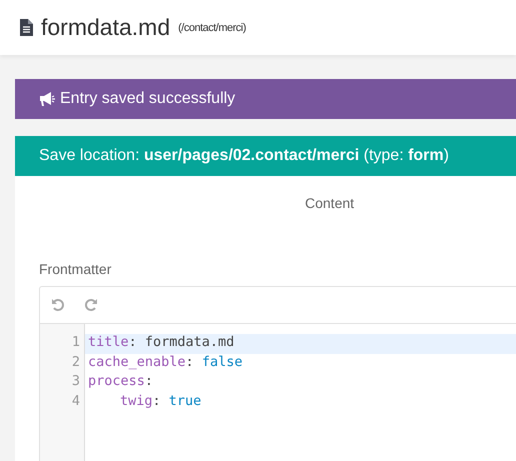 Image resolution: width=516 pixels, height=461 pixels. Describe the element at coordinates (160, 401) in the screenshot. I see `code-line: twig: true` at that location.